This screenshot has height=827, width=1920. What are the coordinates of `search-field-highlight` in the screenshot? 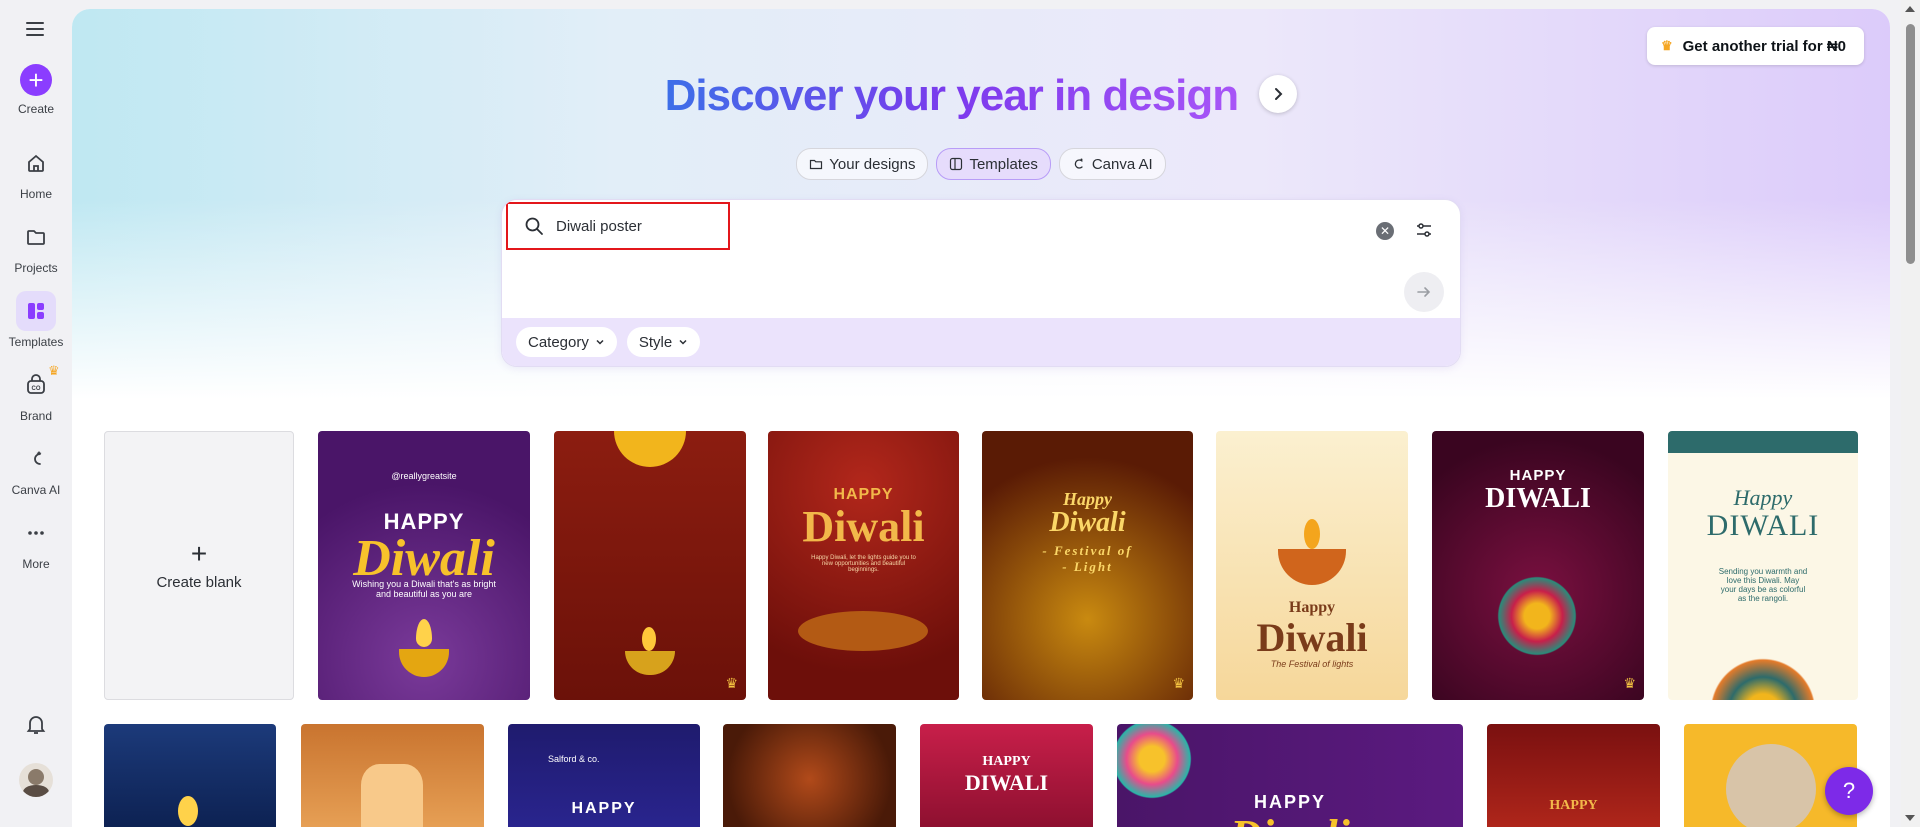 It's located at (618, 226).